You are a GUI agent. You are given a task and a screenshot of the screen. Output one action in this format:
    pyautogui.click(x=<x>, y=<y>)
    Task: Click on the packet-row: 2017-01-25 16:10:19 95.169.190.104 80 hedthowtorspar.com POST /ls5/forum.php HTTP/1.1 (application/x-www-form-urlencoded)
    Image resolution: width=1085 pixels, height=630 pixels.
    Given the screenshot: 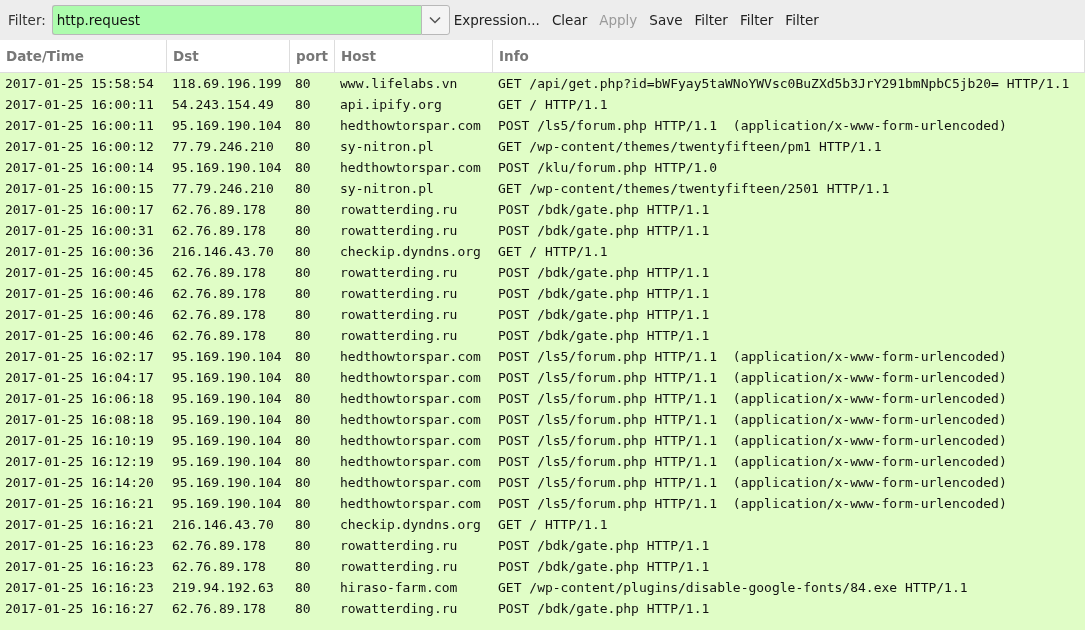 What is the action you would take?
    pyautogui.click(x=542, y=440)
    